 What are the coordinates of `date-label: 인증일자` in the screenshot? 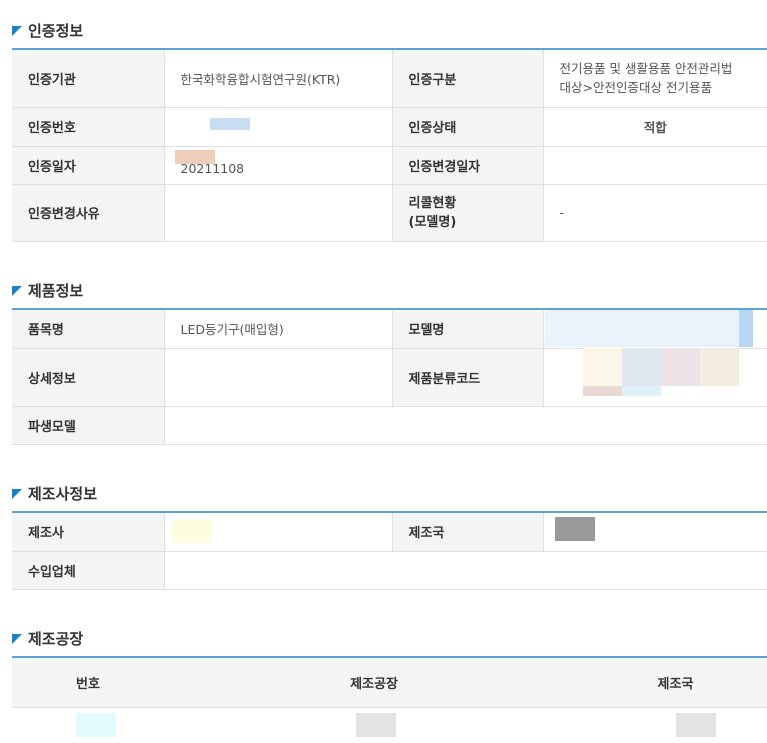 It's located at (88, 165).